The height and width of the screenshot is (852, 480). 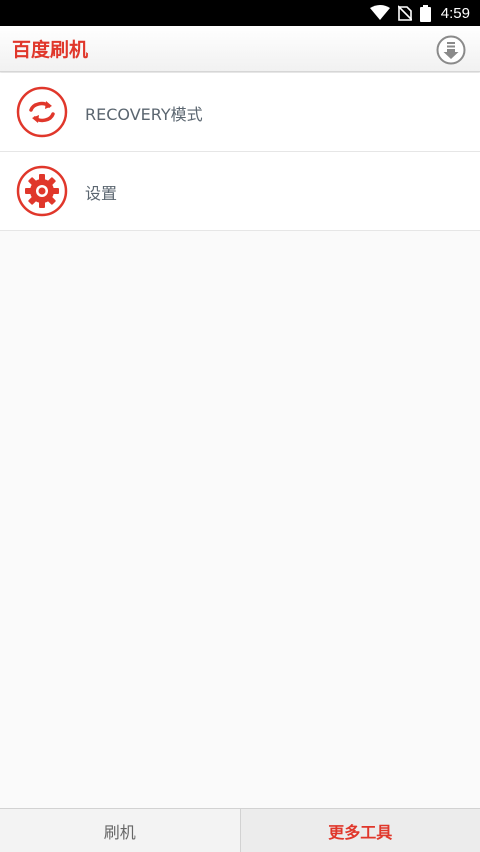 What do you see at coordinates (240, 49) in the screenshot?
I see `app-header: 百度刷机` at bounding box center [240, 49].